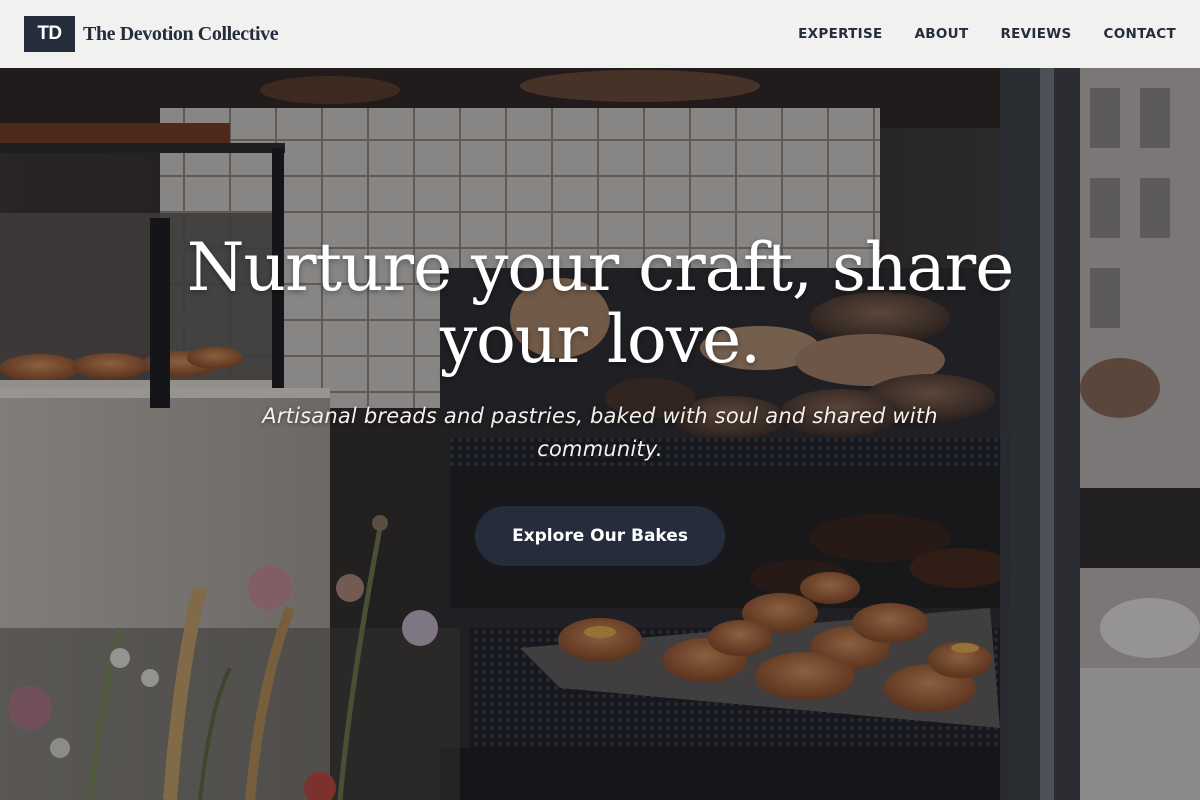  I want to click on hero-title: Nurture your craft, share your love., so click(600, 303).